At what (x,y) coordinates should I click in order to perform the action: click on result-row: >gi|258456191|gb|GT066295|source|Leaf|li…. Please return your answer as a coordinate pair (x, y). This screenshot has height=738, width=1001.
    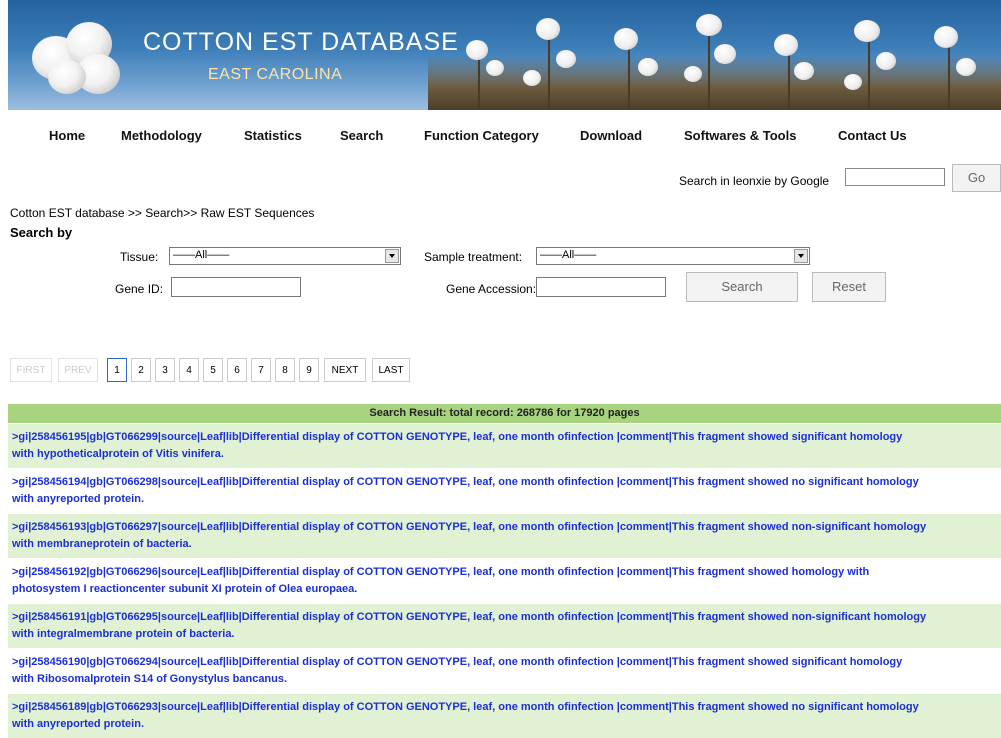
    Looking at the image, I should click on (504, 625).